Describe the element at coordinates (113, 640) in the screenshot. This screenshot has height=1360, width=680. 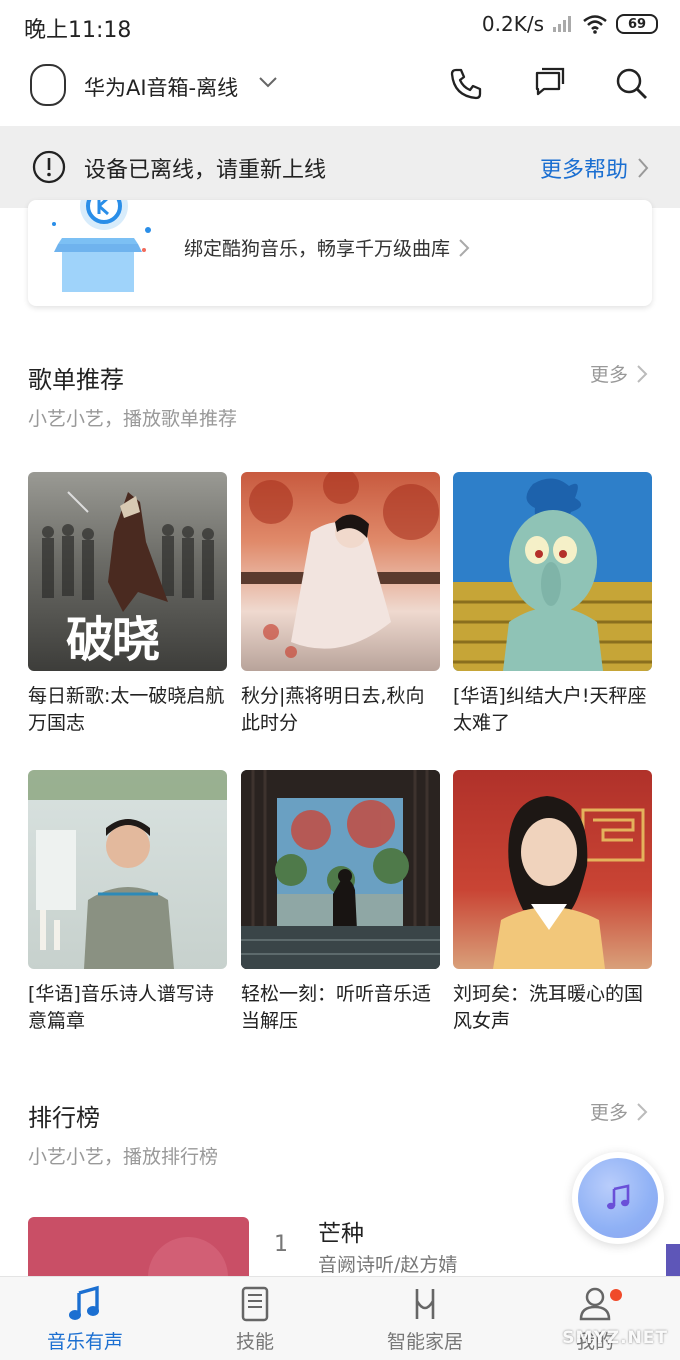
I see `cover-title-text: 破晓` at that location.